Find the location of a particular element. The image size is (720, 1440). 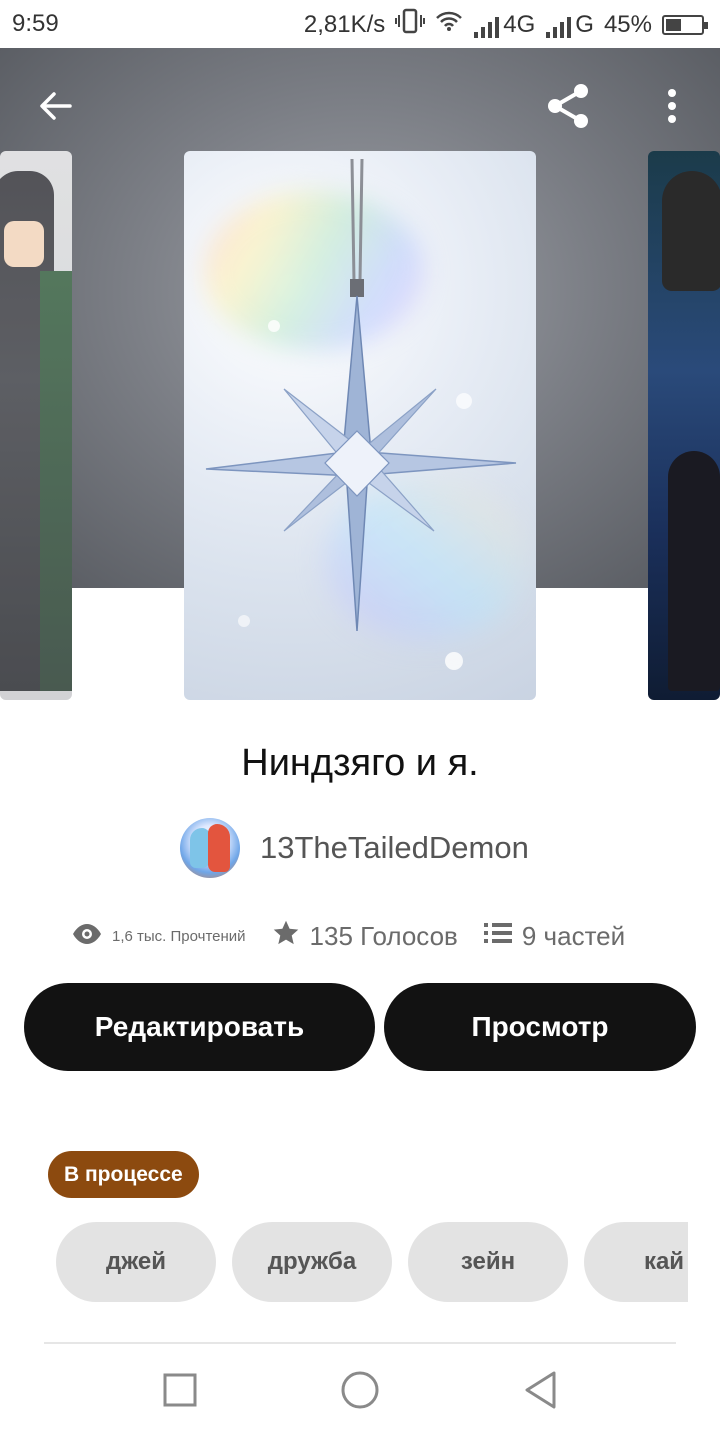

circle-icon is located at coordinates (360, 1392).